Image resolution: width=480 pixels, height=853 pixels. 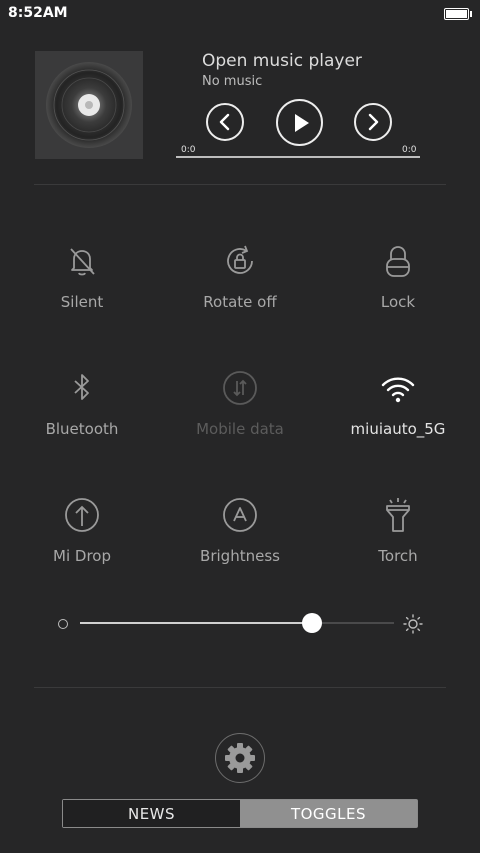 What do you see at coordinates (63, 624) in the screenshot?
I see `brightness-min-icon` at bounding box center [63, 624].